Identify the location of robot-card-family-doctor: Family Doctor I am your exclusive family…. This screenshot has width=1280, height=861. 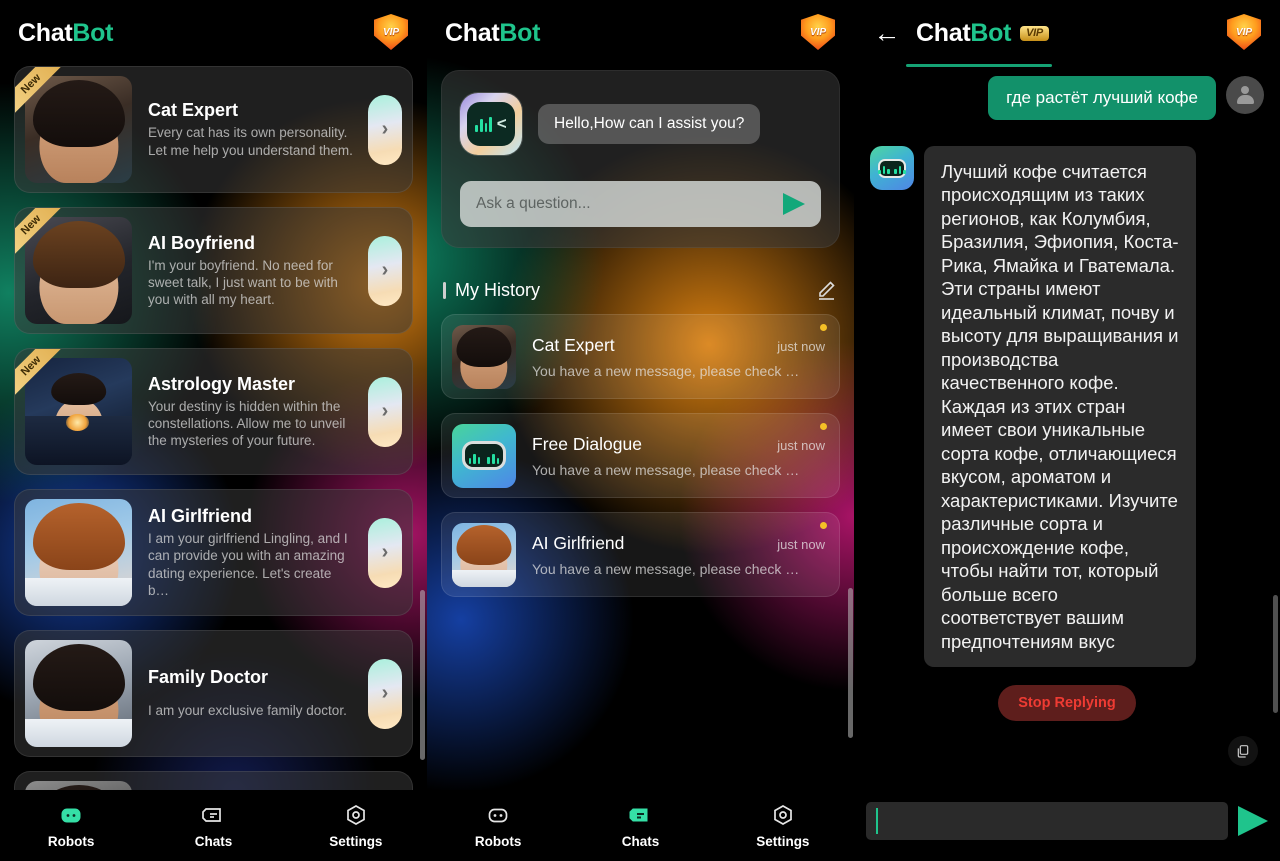
(213, 693).